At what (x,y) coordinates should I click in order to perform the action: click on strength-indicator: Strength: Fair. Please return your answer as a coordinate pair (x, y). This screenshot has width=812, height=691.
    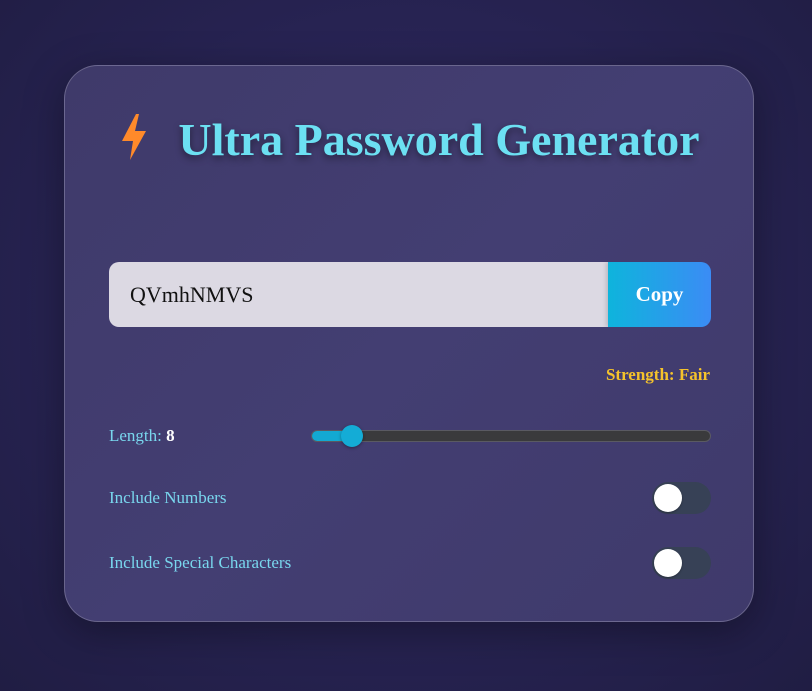
    Looking at the image, I should click on (657, 374).